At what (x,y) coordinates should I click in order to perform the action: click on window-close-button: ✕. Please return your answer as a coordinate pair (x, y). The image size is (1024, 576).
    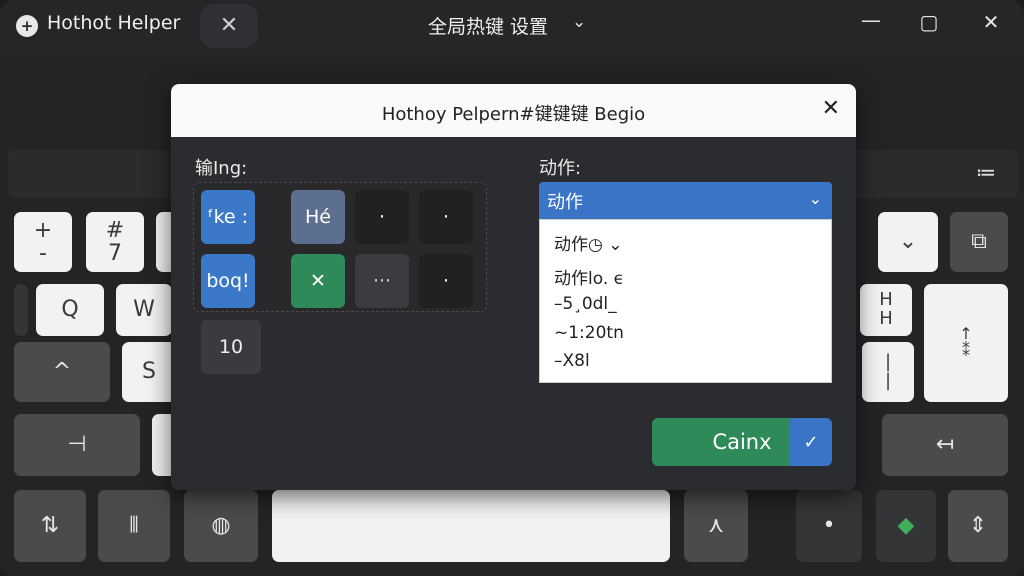
    Looking at the image, I should click on (991, 22).